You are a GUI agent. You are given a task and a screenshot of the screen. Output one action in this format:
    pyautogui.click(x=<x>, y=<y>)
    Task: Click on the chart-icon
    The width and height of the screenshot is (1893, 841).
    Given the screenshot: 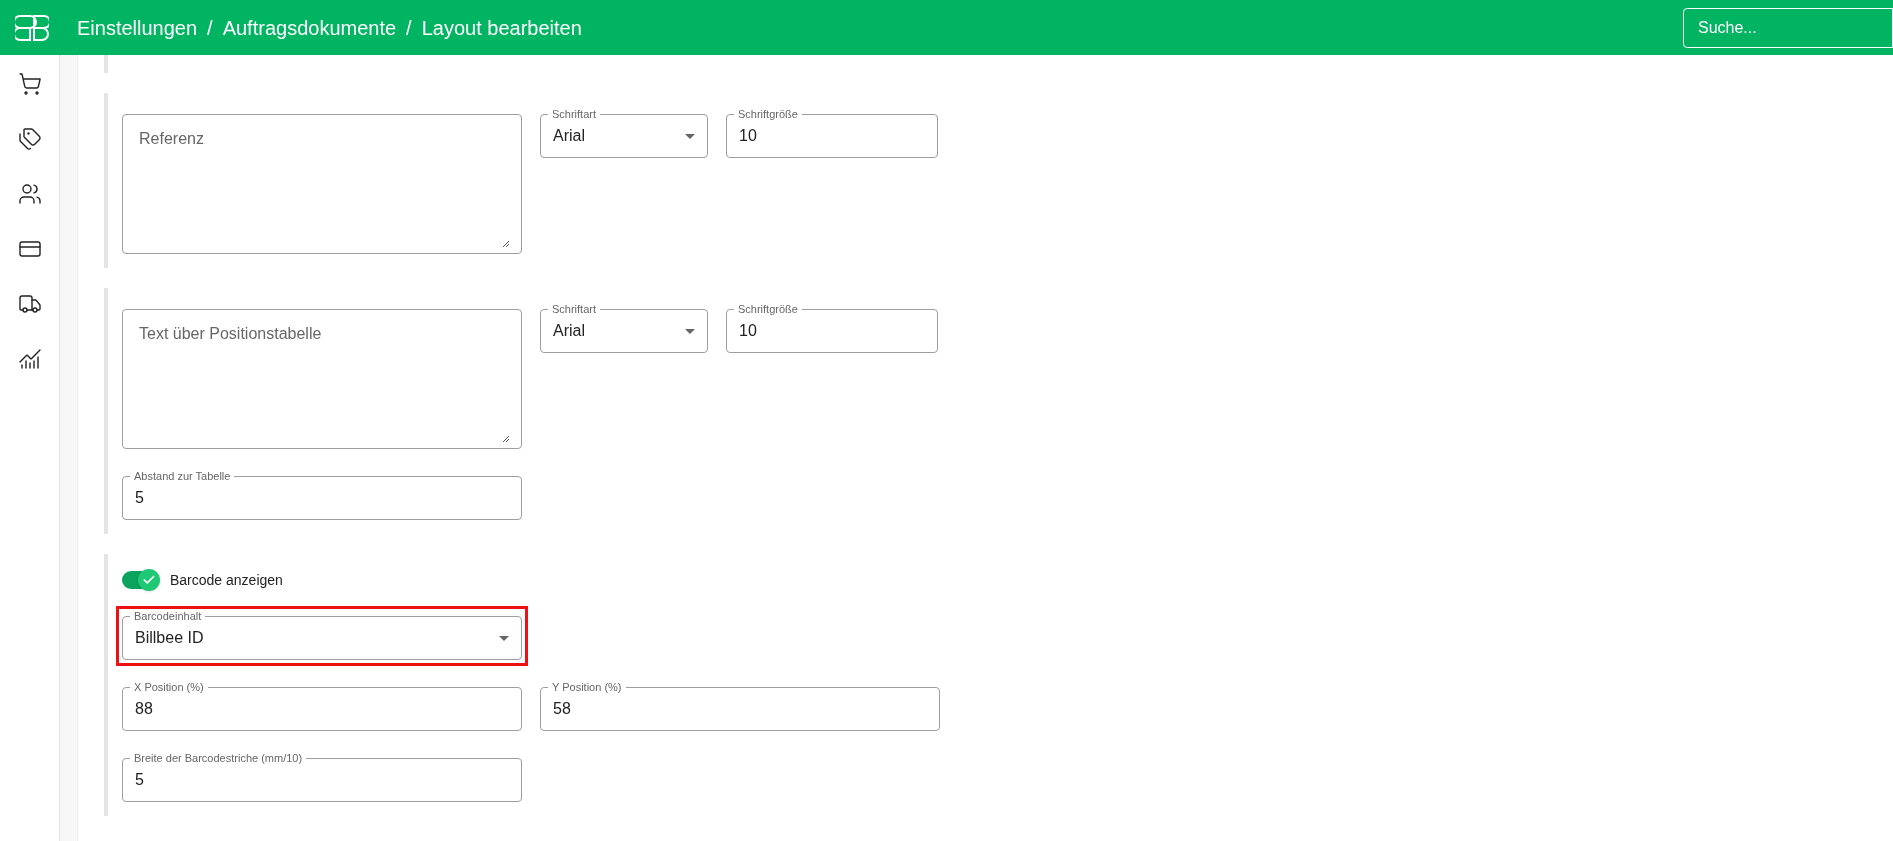 What is the action you would take?
    pyautogui.click(x=29, y=359)
    